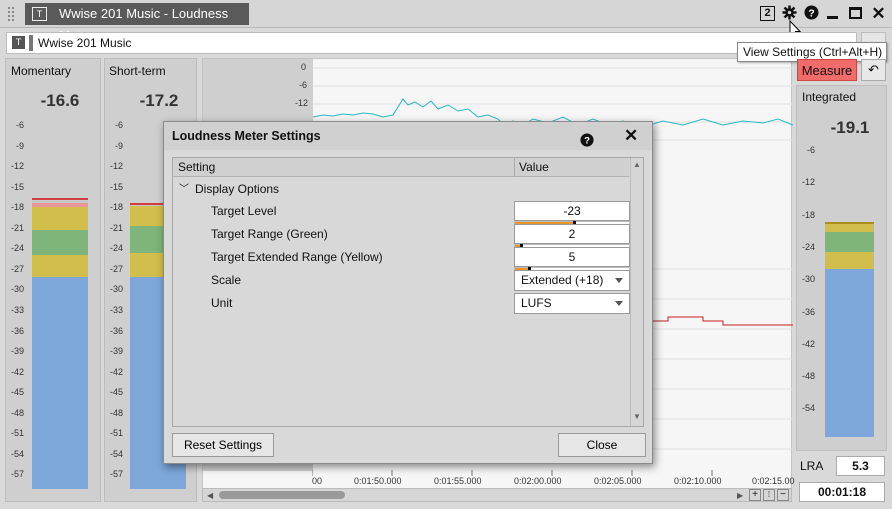  I want to click on scale-tick: -9, so click(19, 145).